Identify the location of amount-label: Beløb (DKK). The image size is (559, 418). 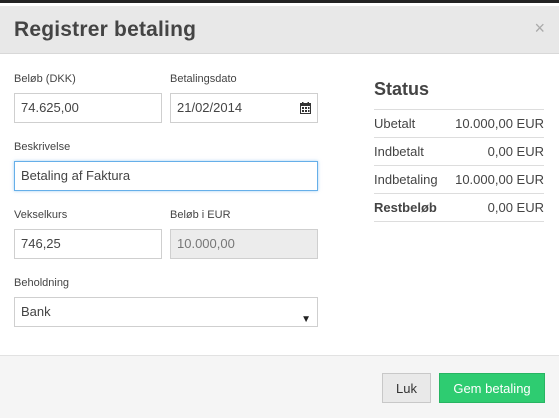
(45, 79).